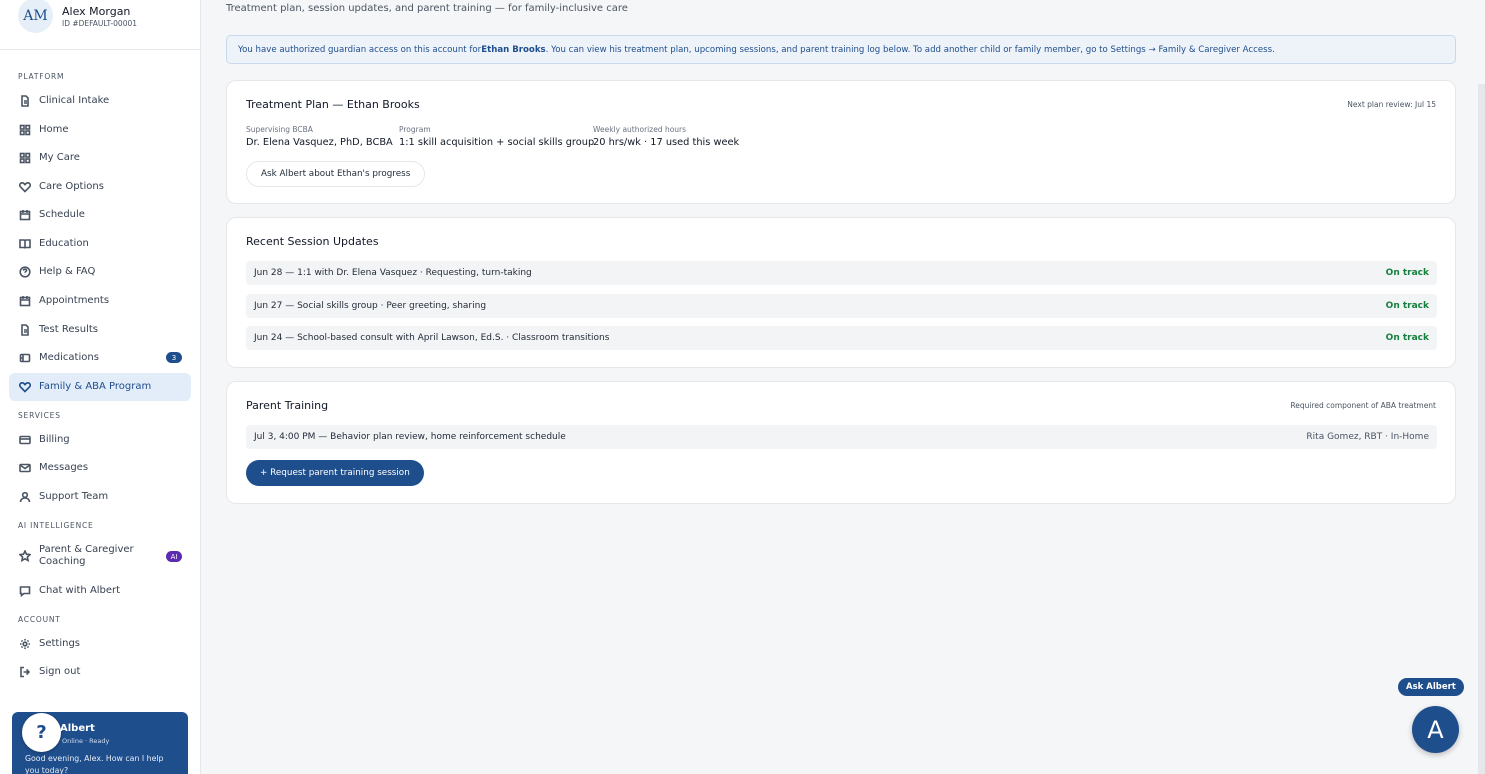  I want to click on sidebar-item-my-care: My Care, so click(100, 158).